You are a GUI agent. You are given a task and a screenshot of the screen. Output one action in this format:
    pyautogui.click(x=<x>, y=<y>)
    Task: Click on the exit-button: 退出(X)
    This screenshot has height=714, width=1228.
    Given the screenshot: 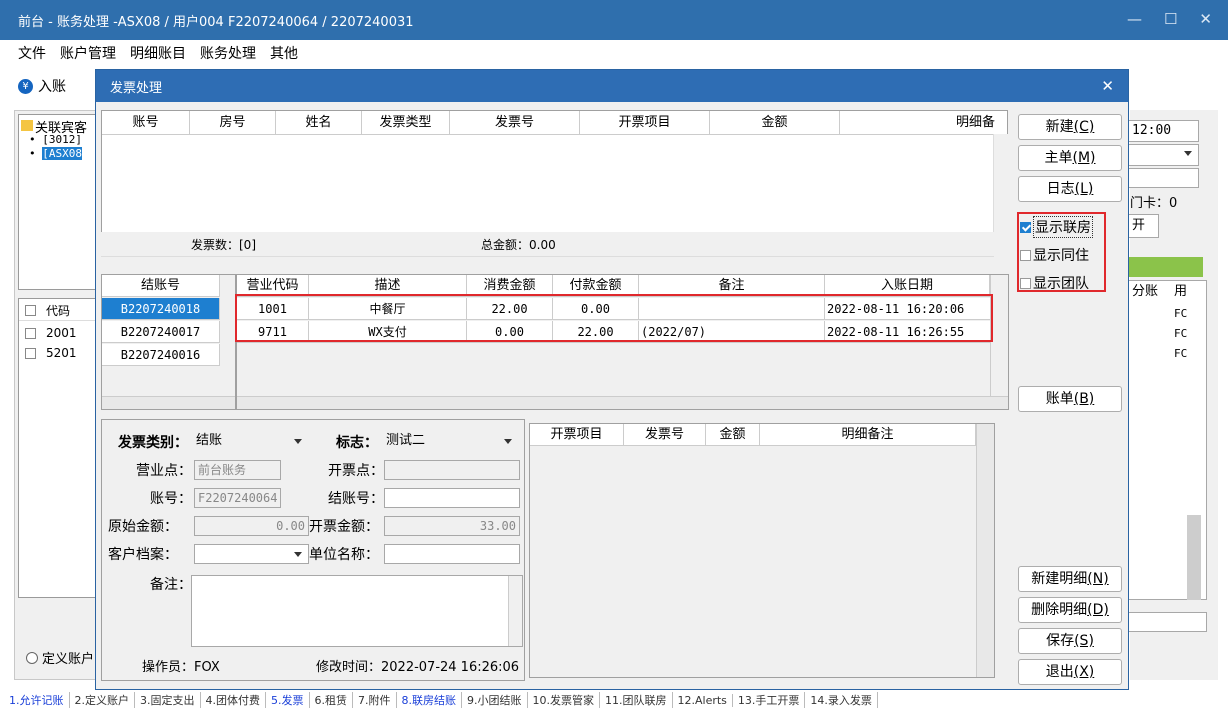 What is the action you would take?
    pyautogui.click(x=1070, y=672)
    